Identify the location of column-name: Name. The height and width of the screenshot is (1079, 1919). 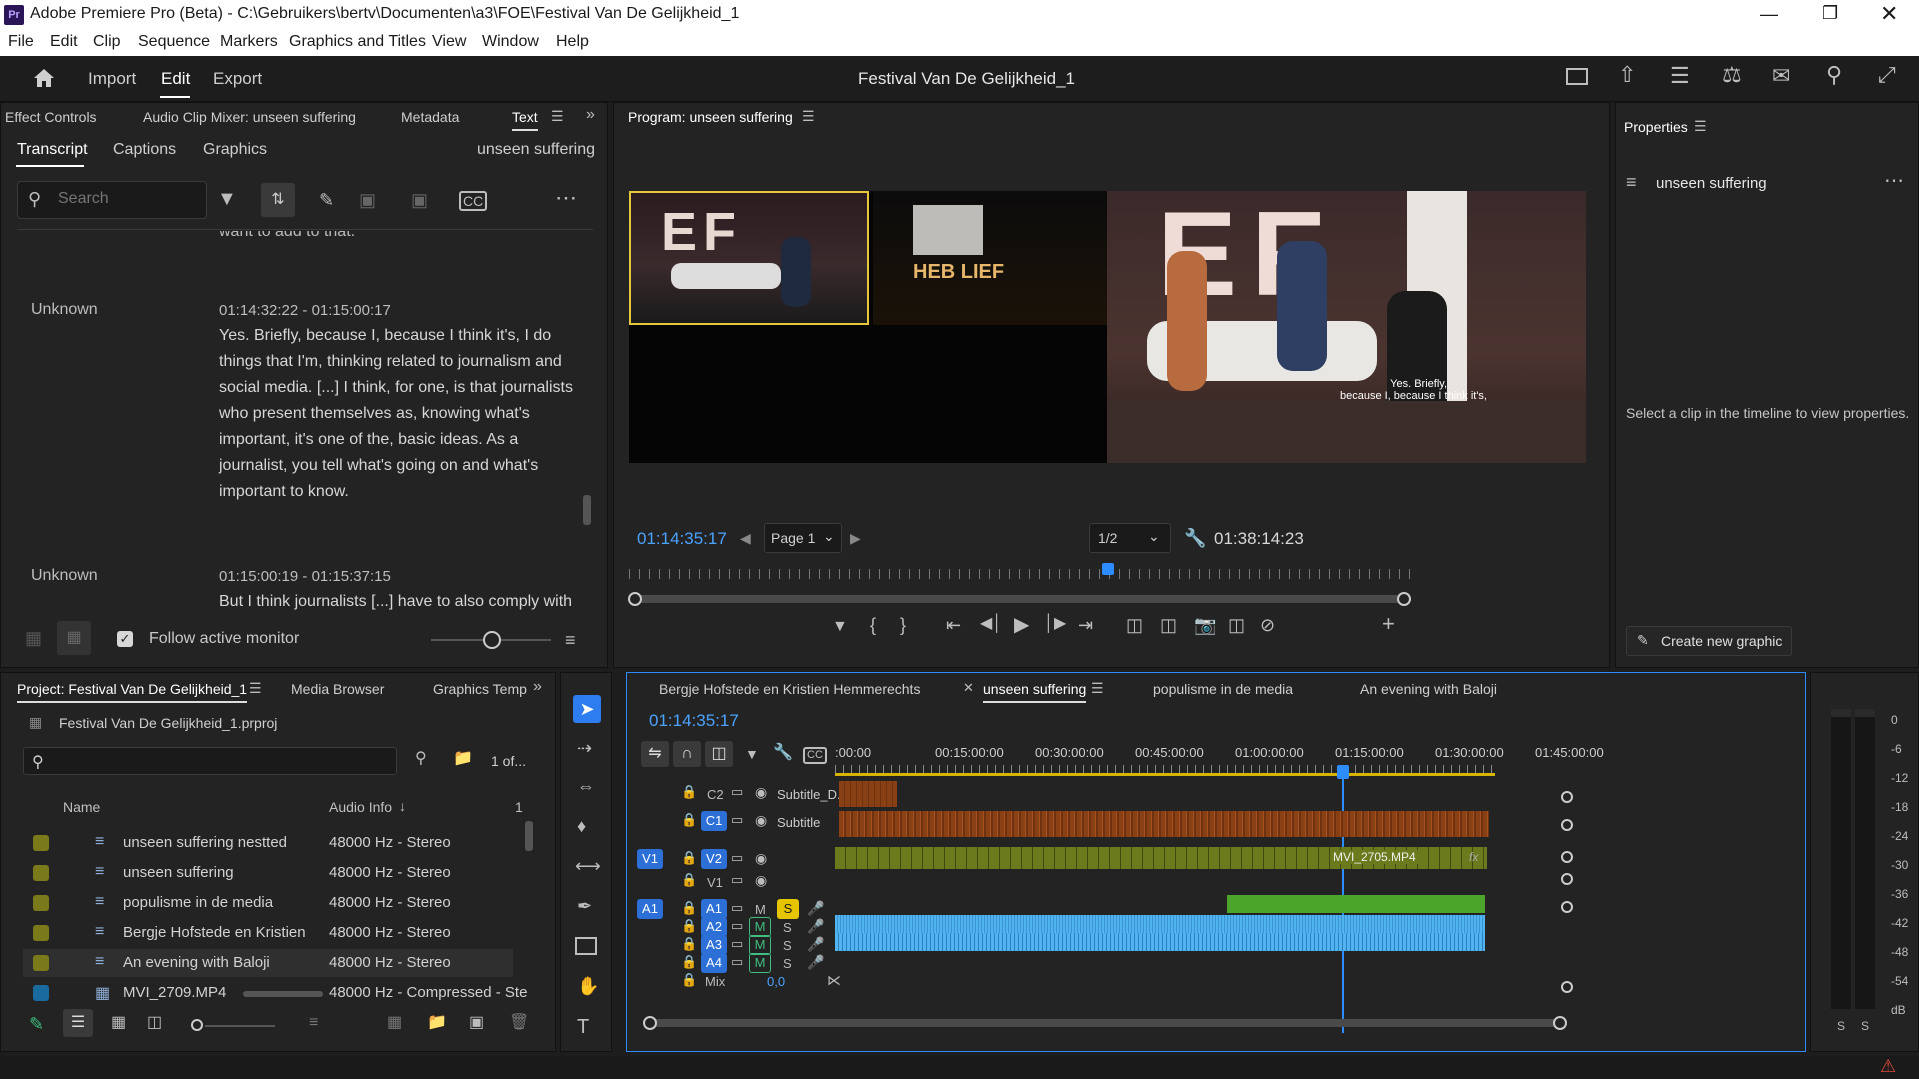
(81, 807).